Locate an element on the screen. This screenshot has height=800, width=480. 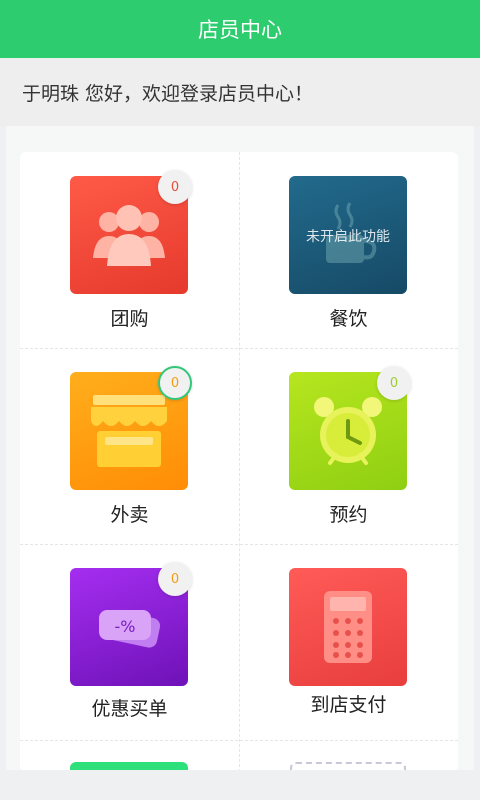
page-title: 店员中心 is located at coordinates (240, 30).